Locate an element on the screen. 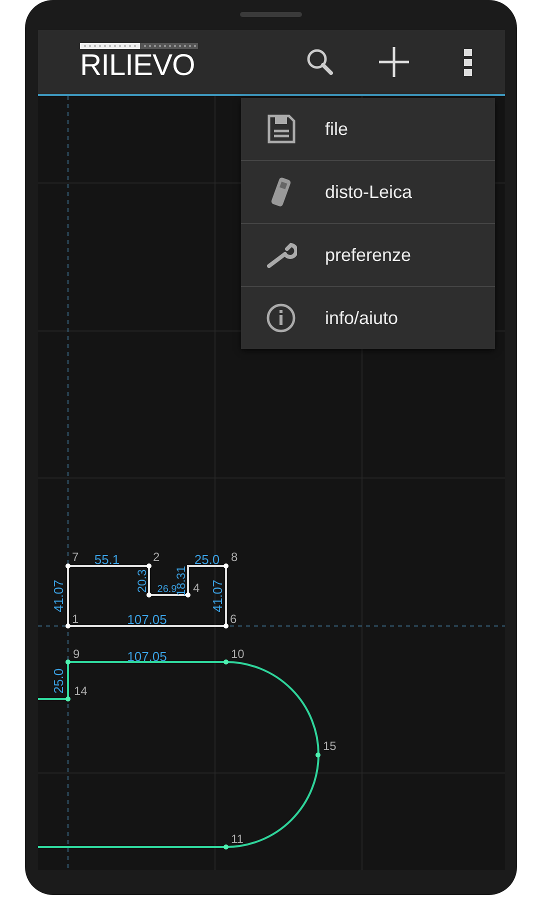  dimension-label: 55.1 is located at coordinates (107, 559).